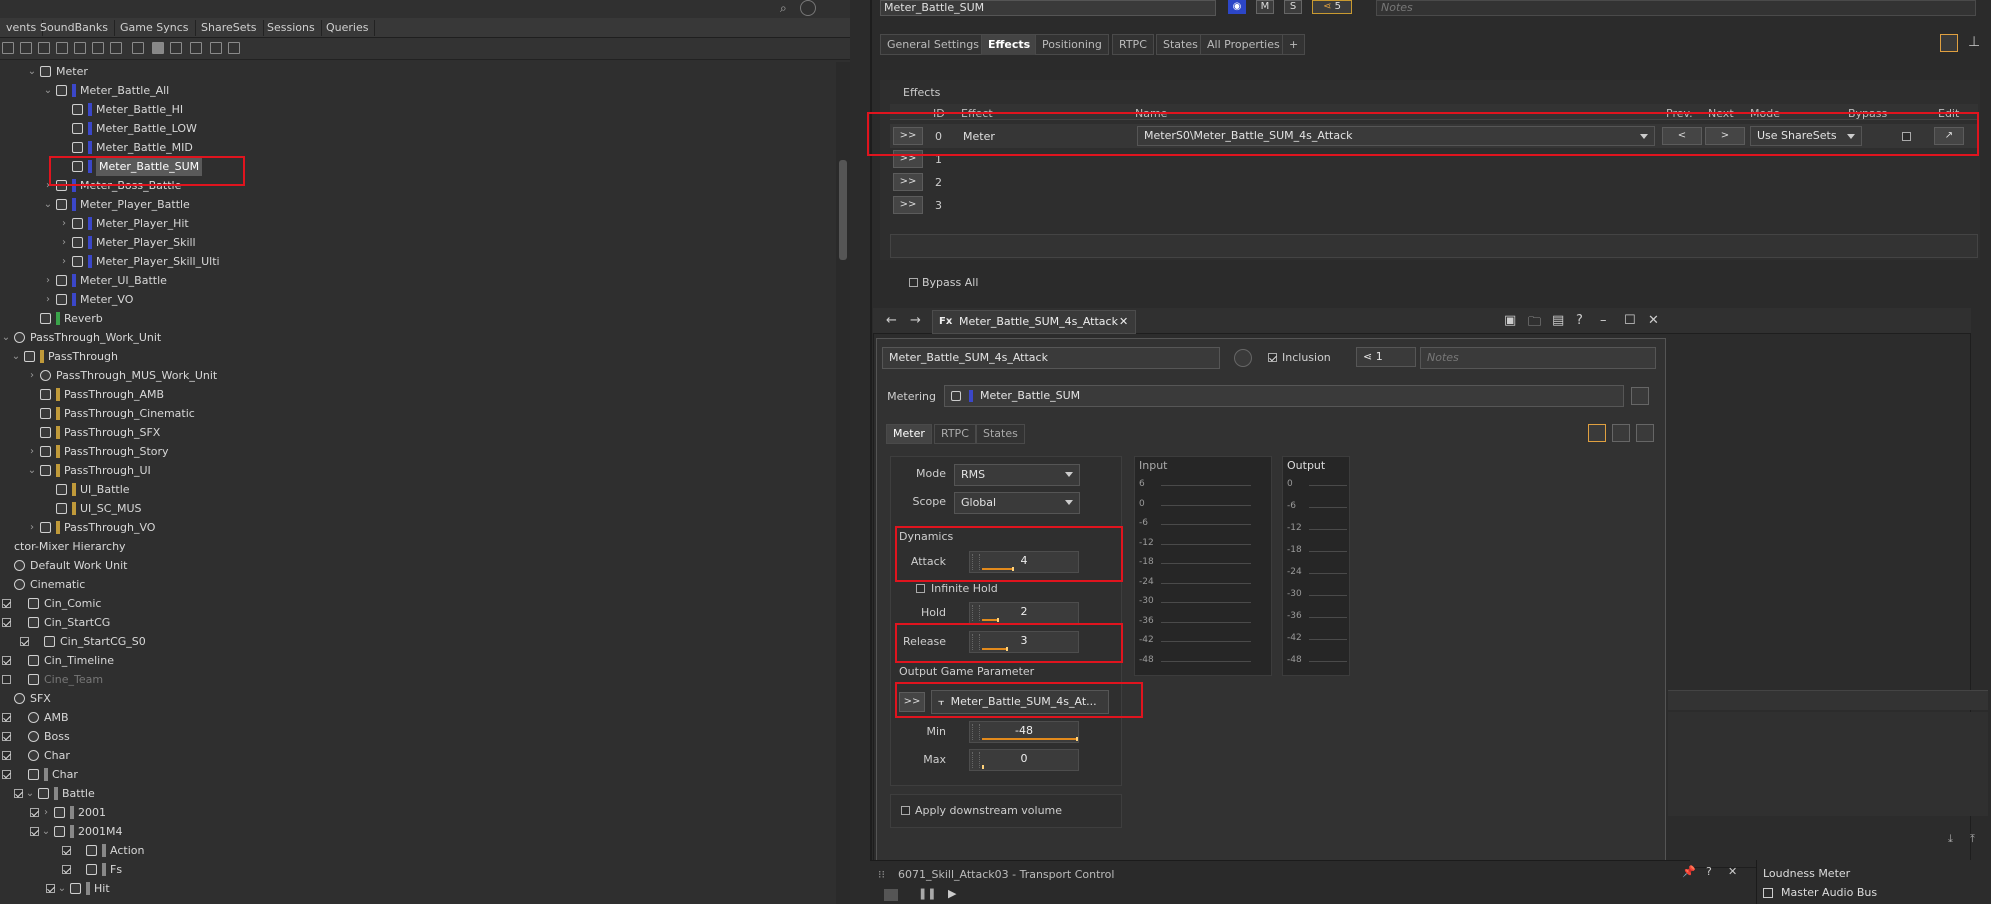  What do you see at coordinates (1950, 839) in the screenshot?
I see `download-icon: ⤓` at bounding box center [1950, 839].